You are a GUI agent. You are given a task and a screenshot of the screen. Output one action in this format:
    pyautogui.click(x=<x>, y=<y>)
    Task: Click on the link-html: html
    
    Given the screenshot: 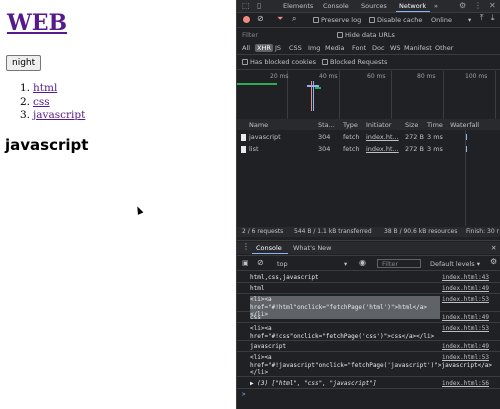 What is the action you would take?
    pyautogui.click(x=45, y=88)
    